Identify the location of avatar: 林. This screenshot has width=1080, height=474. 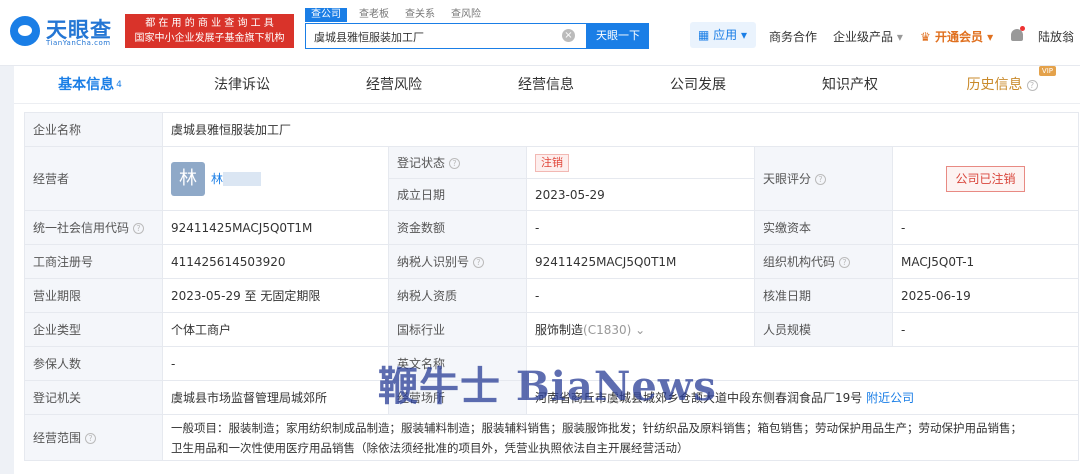
(188, 178).